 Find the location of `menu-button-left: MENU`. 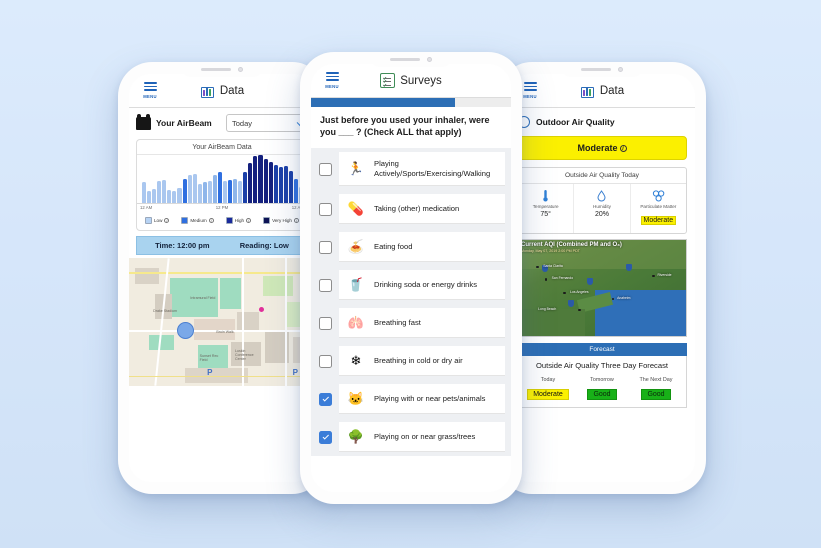

menu-button-left: MENU is located at coordinates (150, 90).